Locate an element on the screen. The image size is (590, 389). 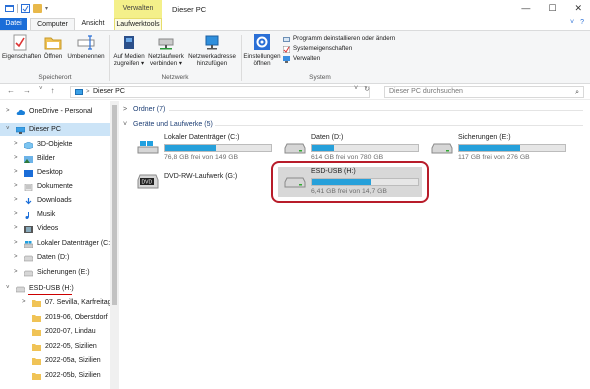
manage-button: Verwalten is located at coordinates (339, 59).